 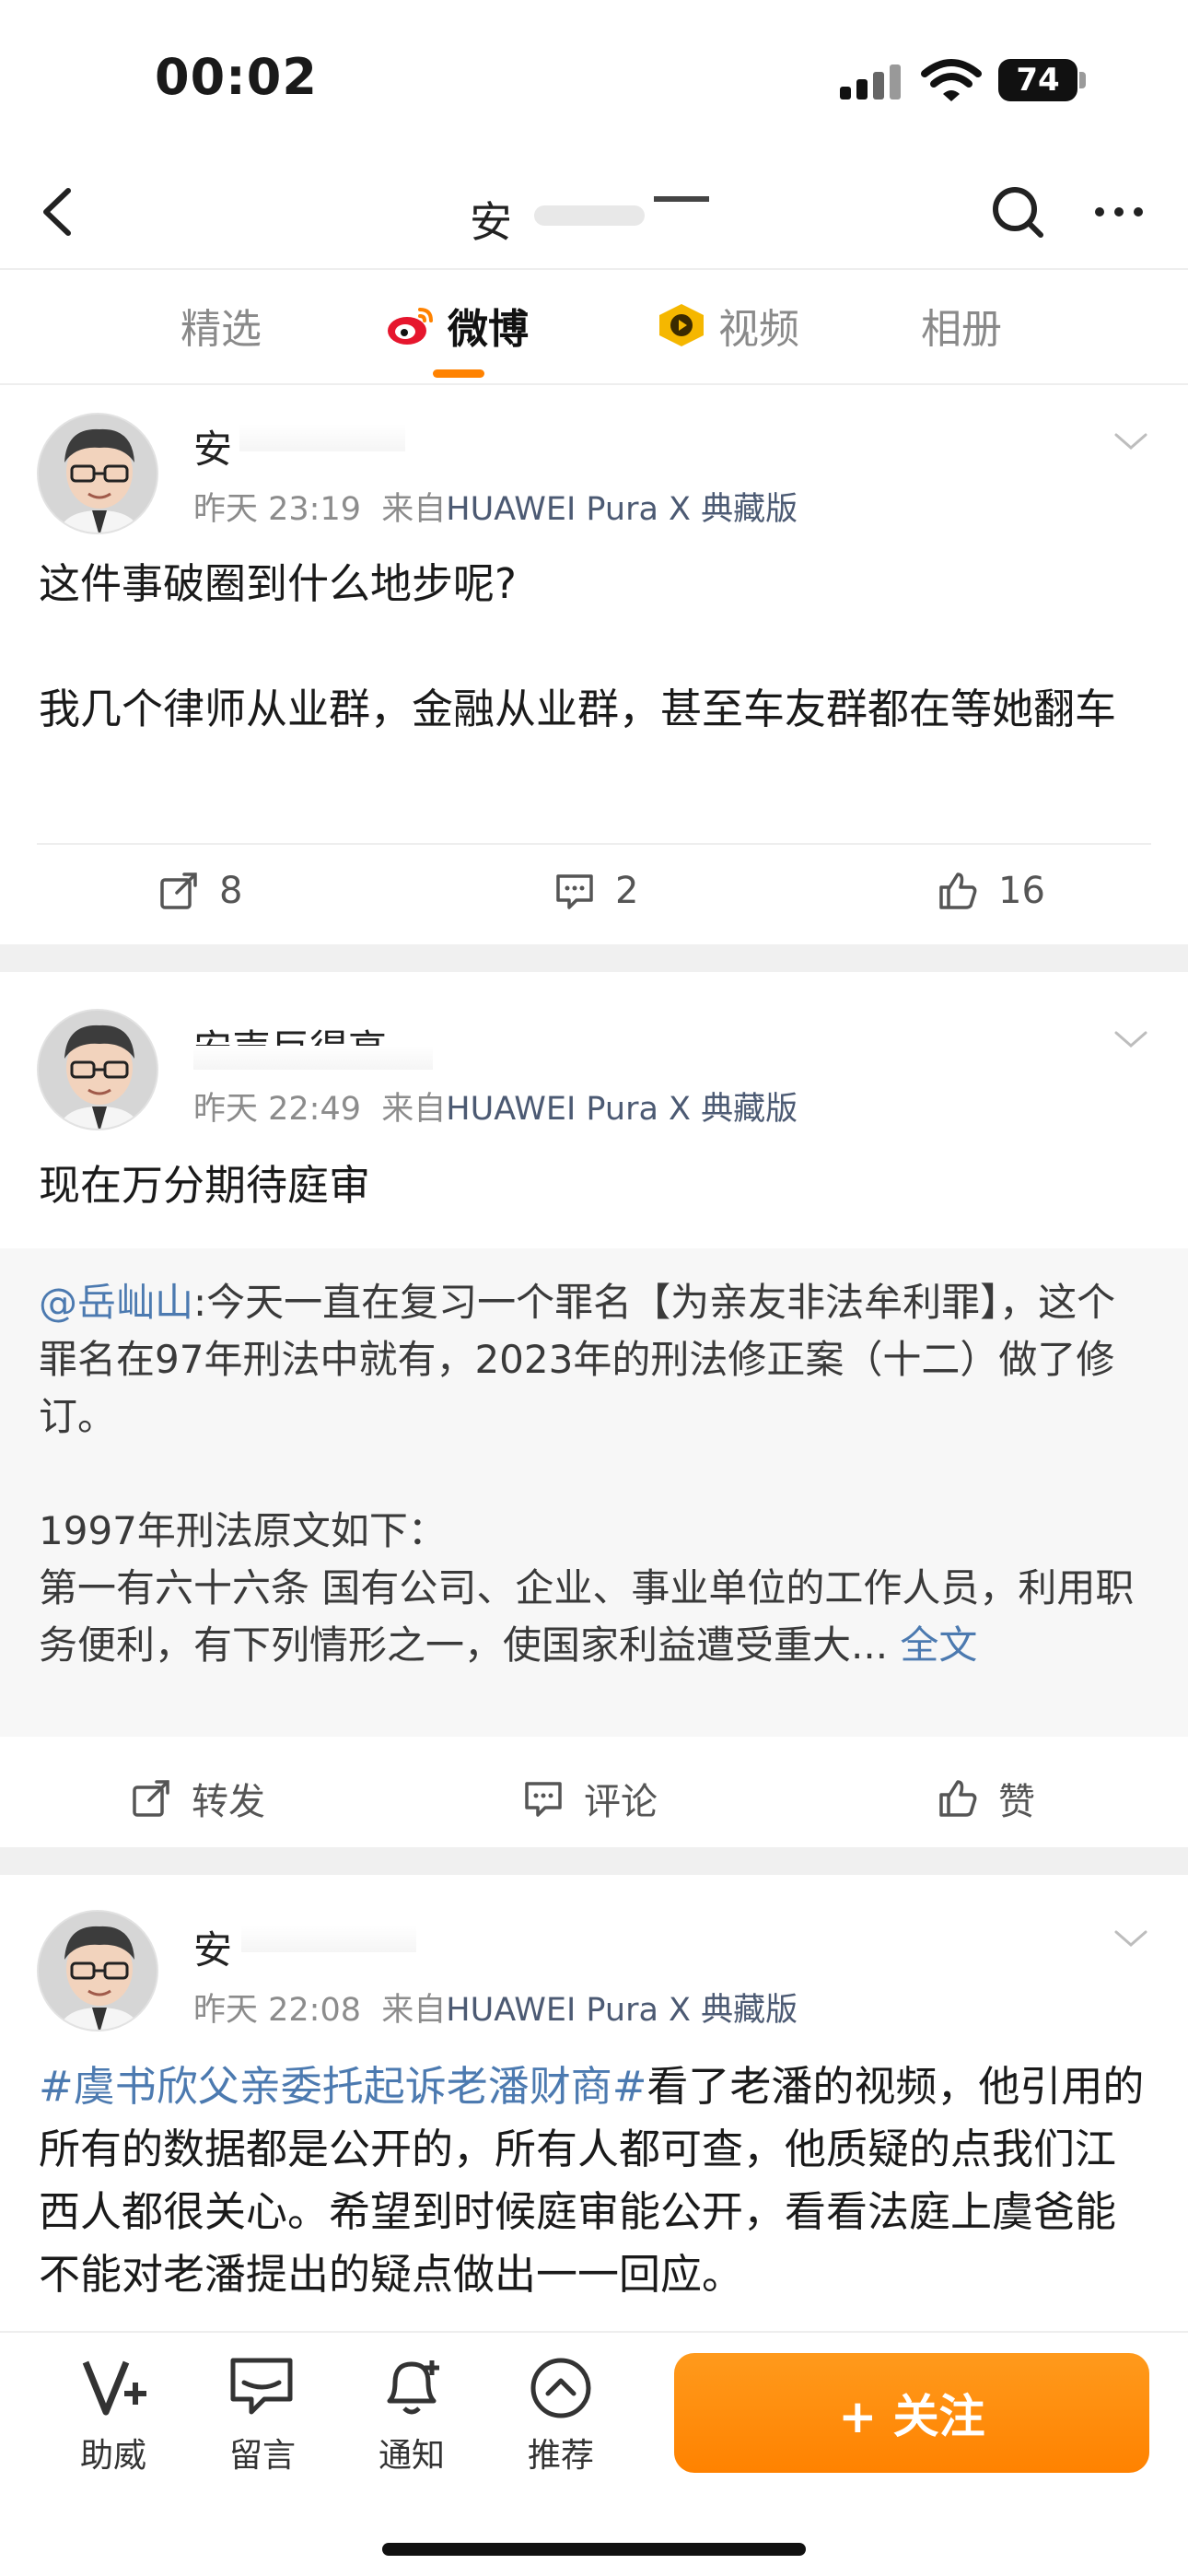 What do you see at coordinates (277, 1109) in the screenshot?
I see `post-time: 昨天 22:49` at bounding box center [277, 1109].